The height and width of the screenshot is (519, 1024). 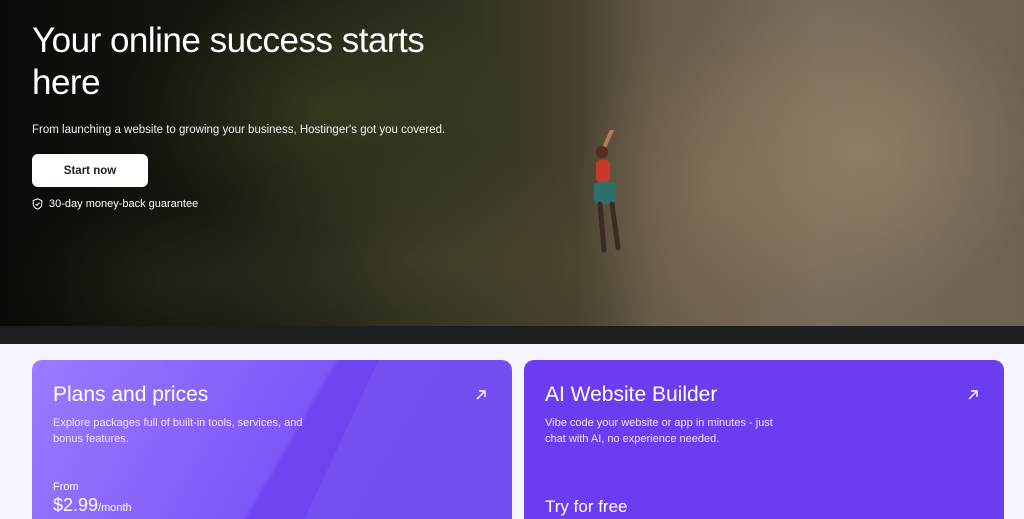 What do you see at coordinates (37, 204) in the screenshot?
I see `shield-check-icon` at bounding box center [37, 204].